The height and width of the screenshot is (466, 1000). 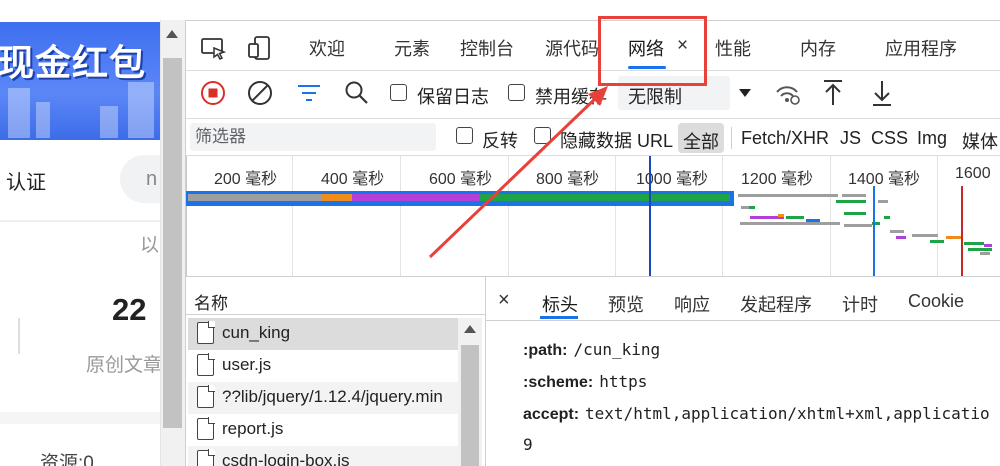 I want to click on timeline-tick: 1200 毫秒, so click(x=777, y=179).